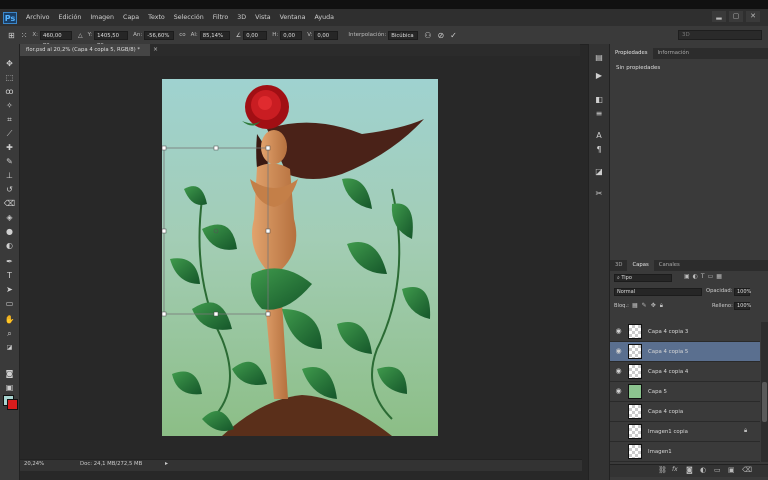 The image size is (768, 480). I want to click on layer-row: ◉ Imagen1 copia 🔒︎, so click(685, 432).